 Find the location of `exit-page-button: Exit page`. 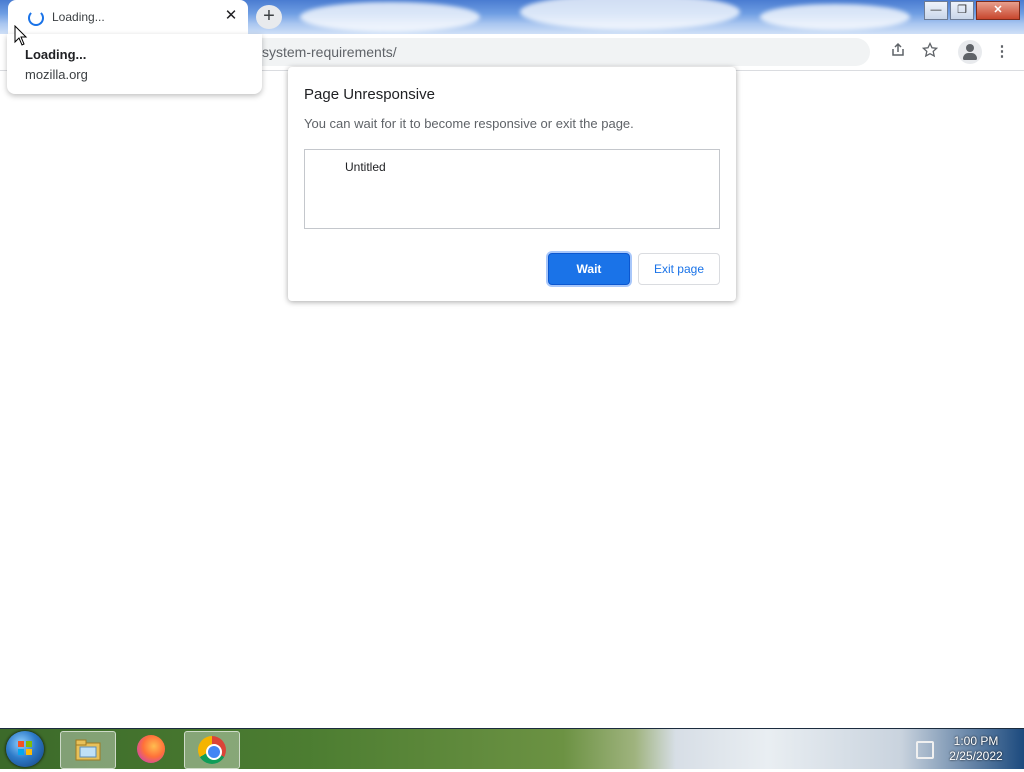

exit-page-button: Exit page is located at coordinates (679, 269).